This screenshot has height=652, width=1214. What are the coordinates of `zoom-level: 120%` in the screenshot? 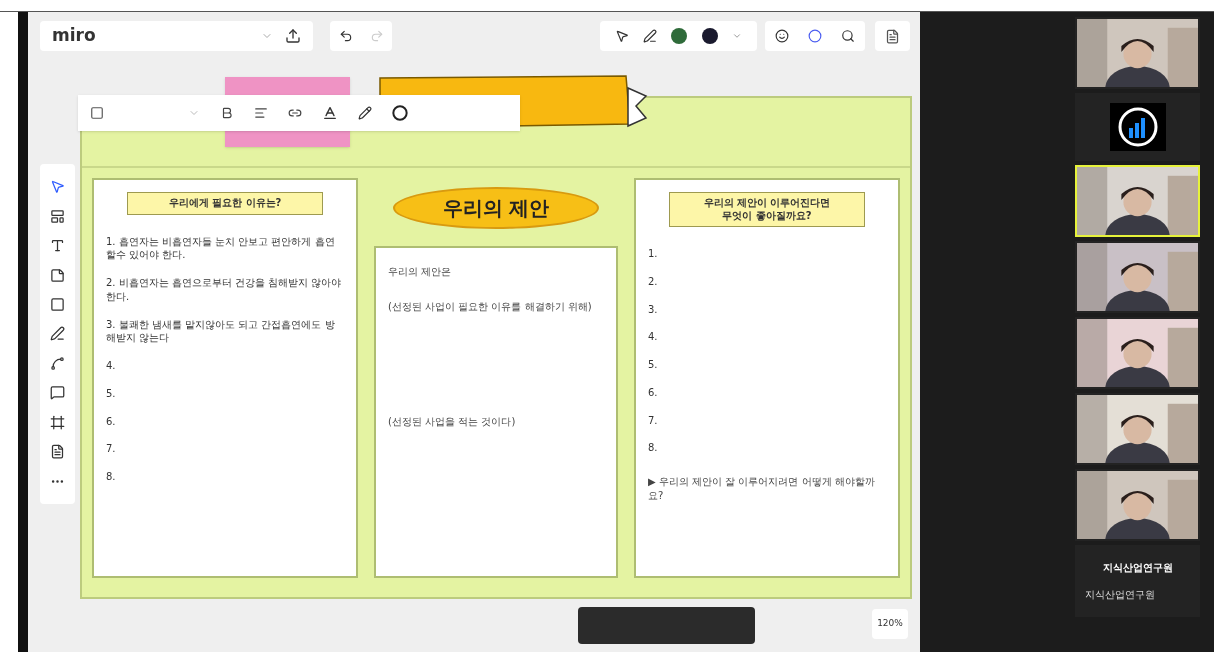 It's located at (890, 624).